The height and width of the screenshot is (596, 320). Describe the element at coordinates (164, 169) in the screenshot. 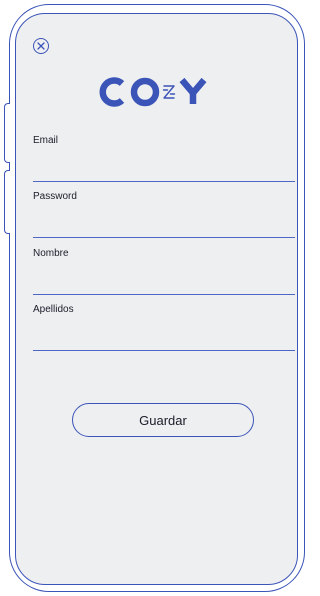

I see `email-field` at that location.